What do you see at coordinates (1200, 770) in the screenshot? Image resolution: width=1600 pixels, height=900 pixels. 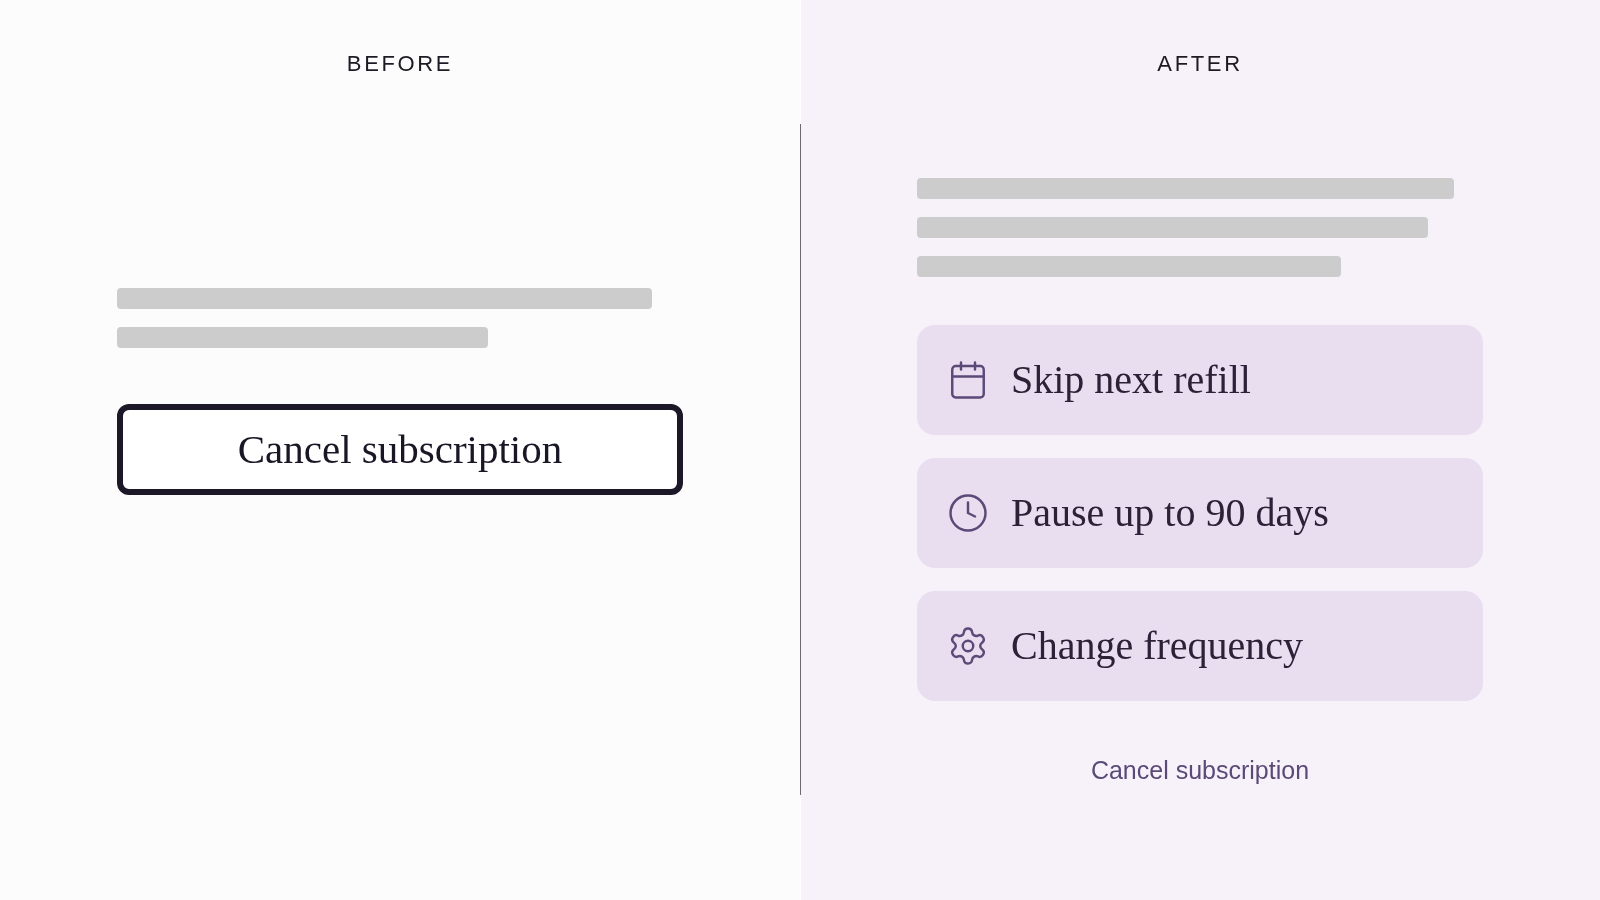 I see `cancel-subscription-link: Cancel subscription` at bounding box center [1200, 770].